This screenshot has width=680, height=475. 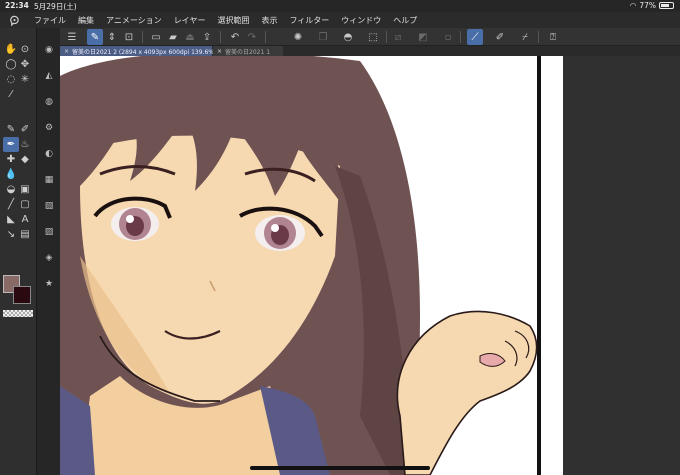 I want to click on save-icon: ⏏, so click(x=190, y=37).